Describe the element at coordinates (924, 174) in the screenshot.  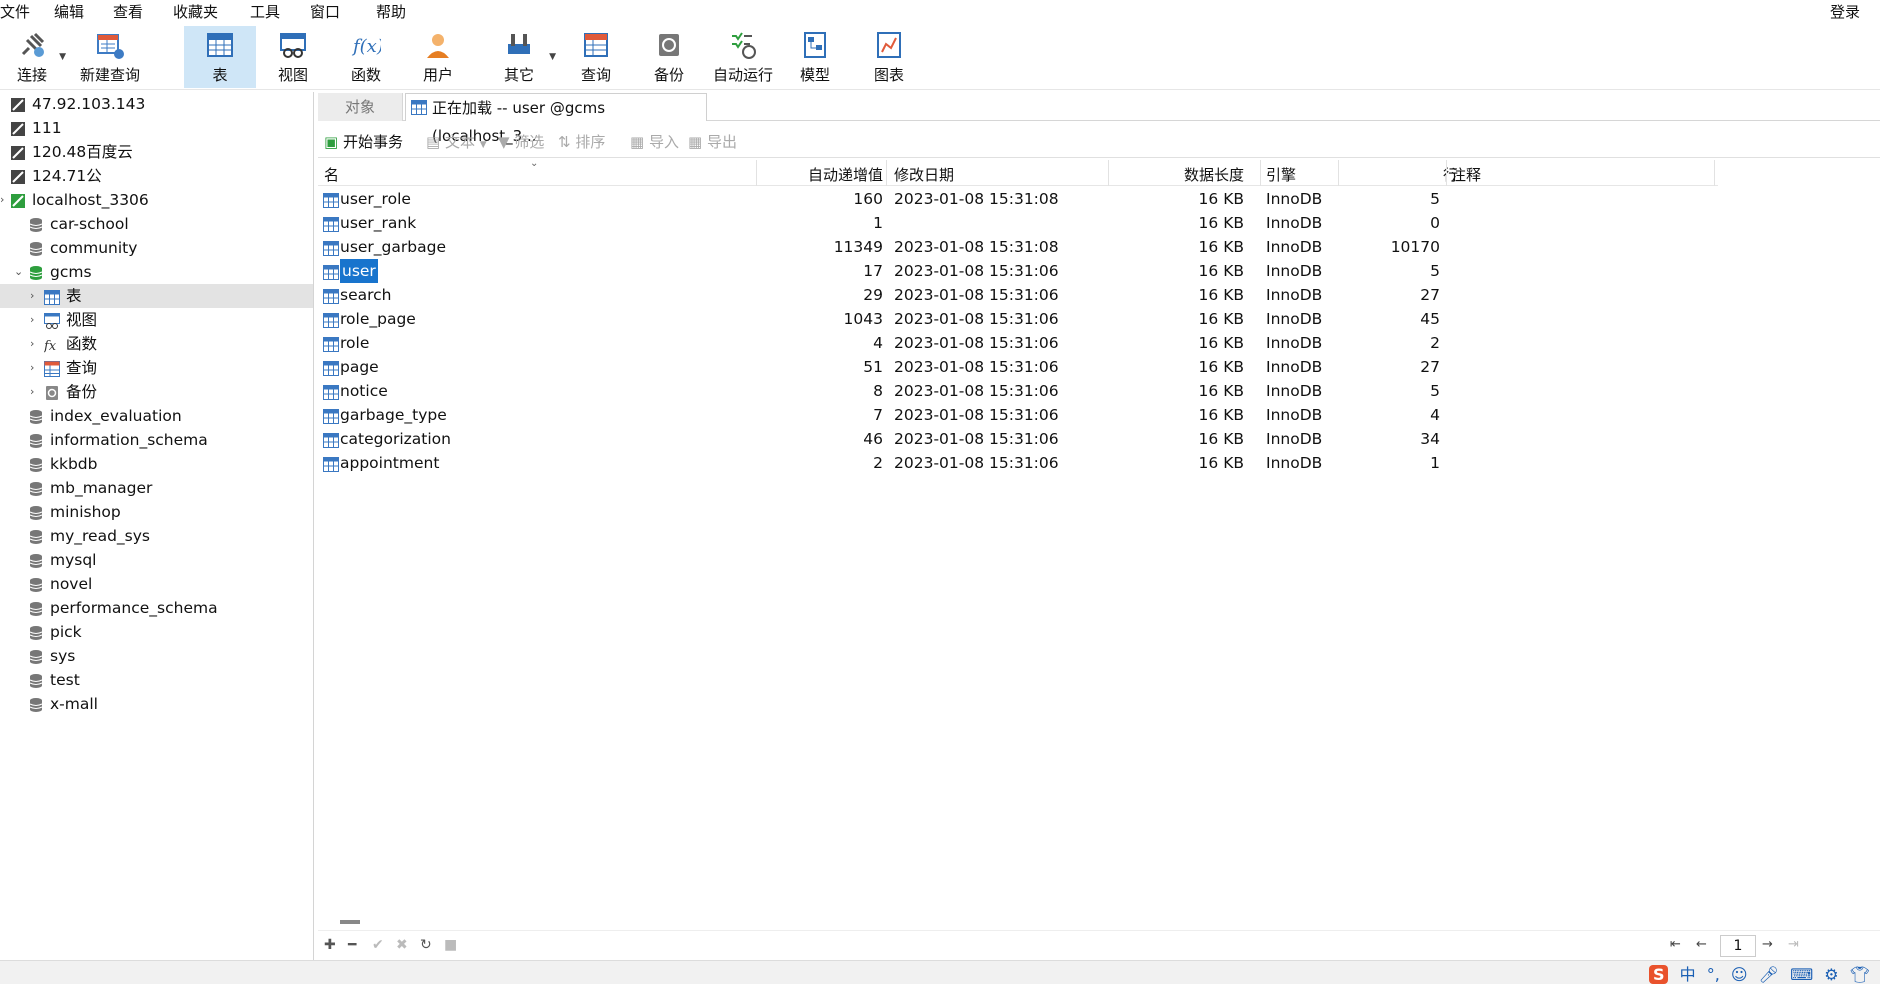
I see `col-modified-date: 修改日期` at that location.